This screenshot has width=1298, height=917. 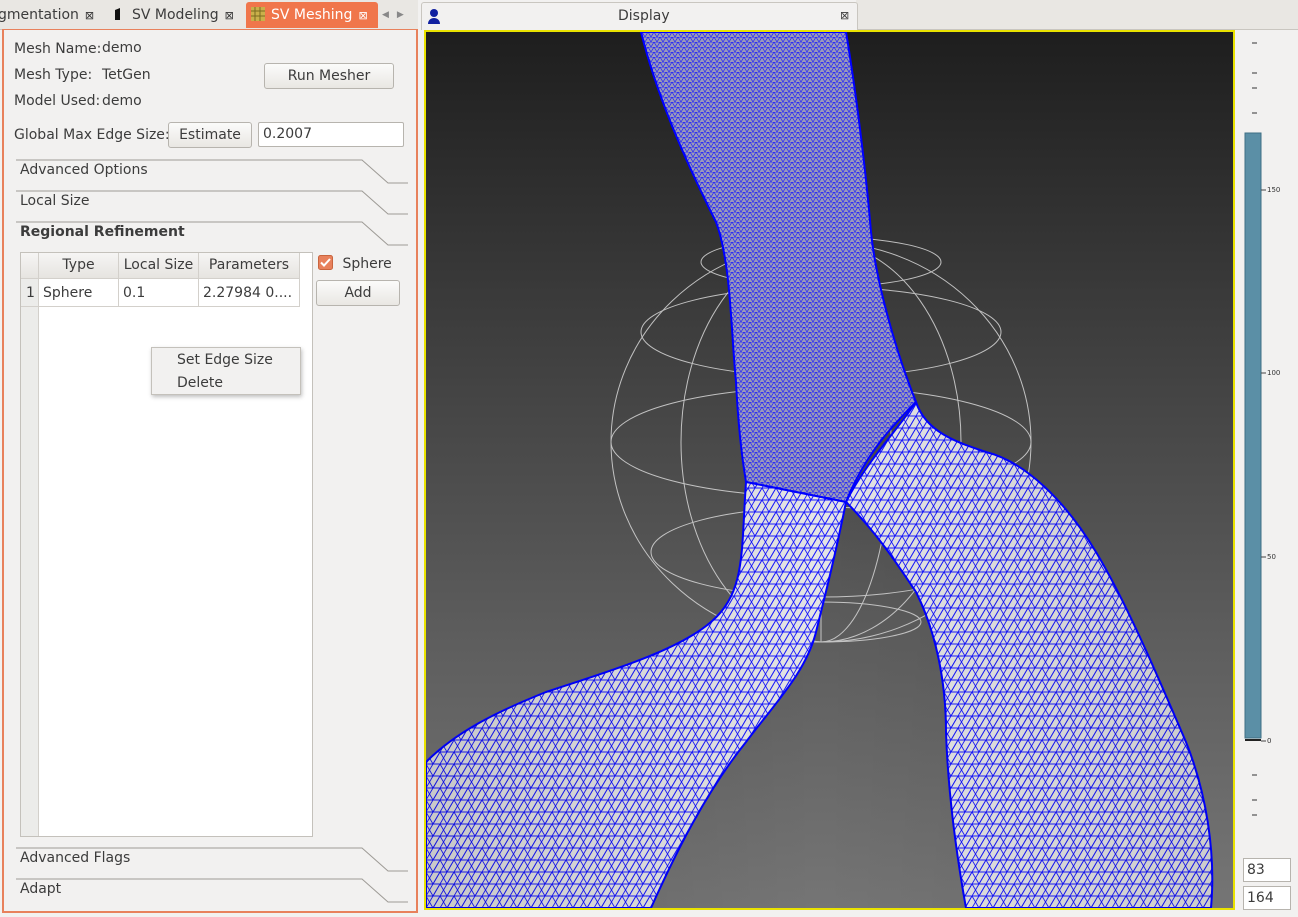 What do you see at coordinates (1267, 898) in the screenshot?
I see `slice-max-input: 164` at bounding box center [1267, 898].